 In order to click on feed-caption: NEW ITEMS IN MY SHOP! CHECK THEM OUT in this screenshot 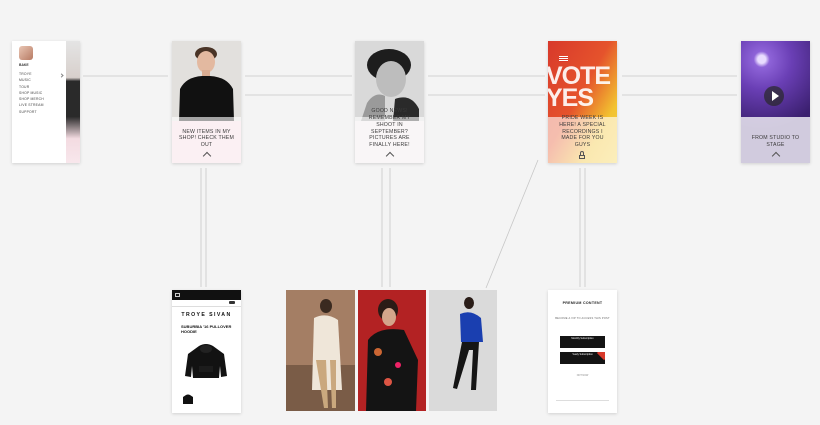, I will do `click(206, 138)`.